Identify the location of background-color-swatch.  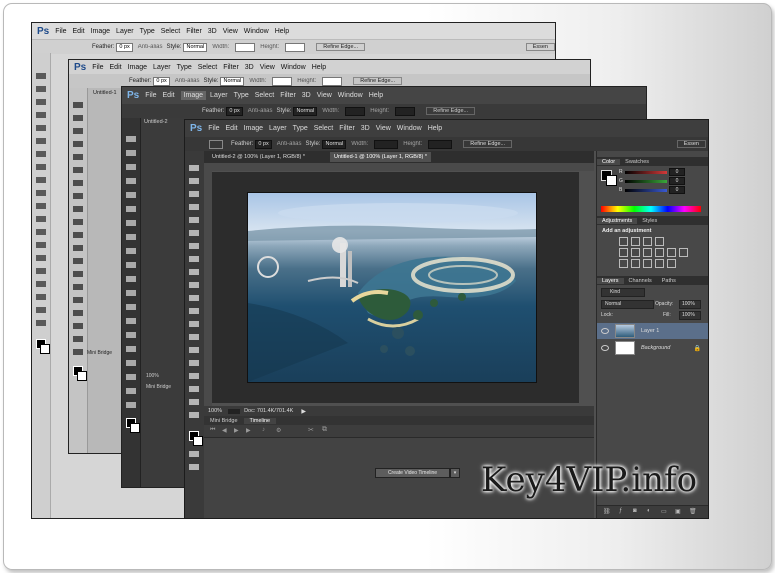
(45, 349).